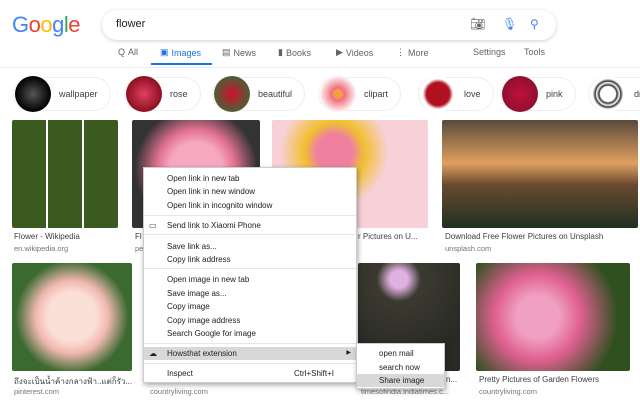  I want to click on submenu-search-now: search now, so click(400, 367).